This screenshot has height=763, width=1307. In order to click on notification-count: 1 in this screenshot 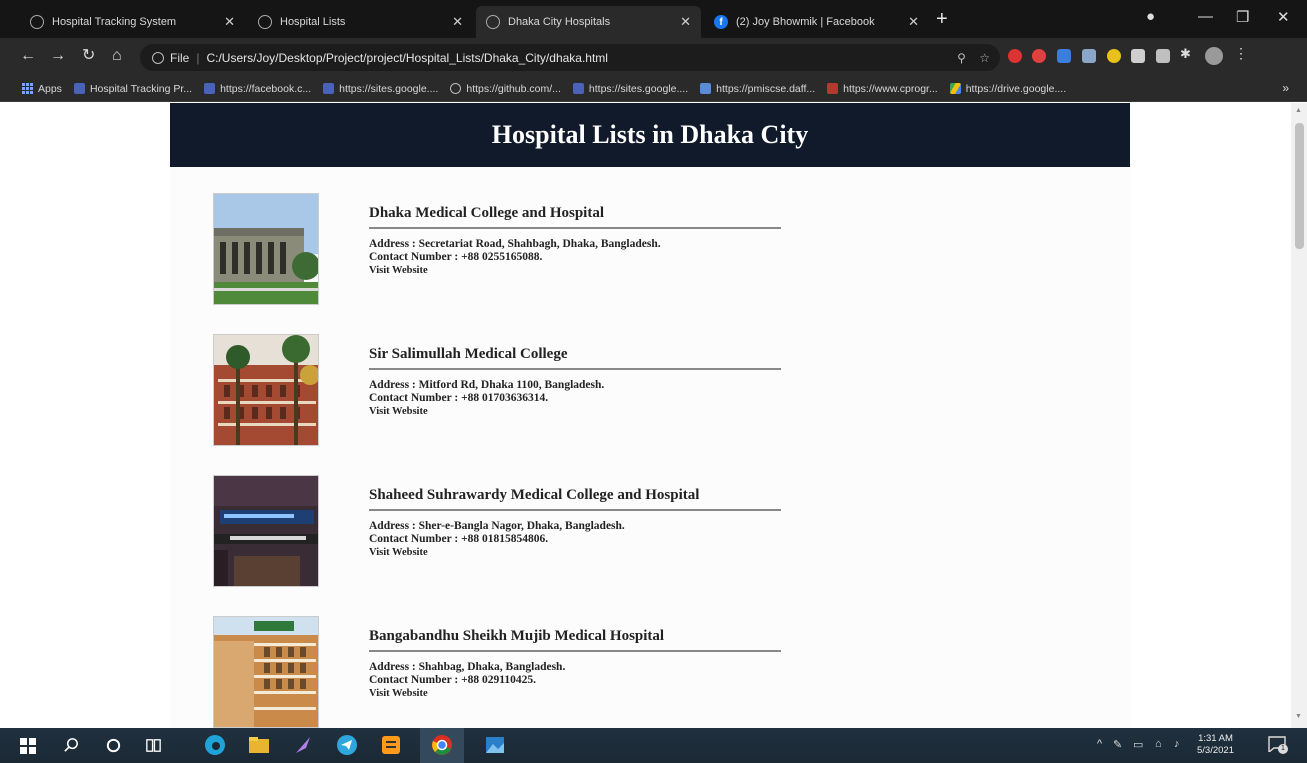, I will do `click(1283, 749)`.